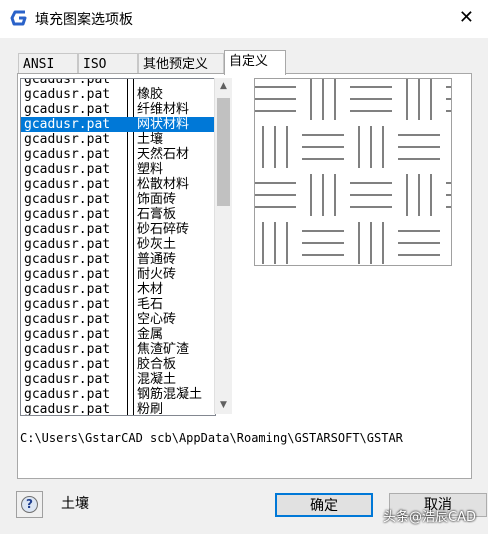 The width and height of the screenshot is (488, 534). I want to click on list-scrollbar: ▲ ▼, so click(223, 246).